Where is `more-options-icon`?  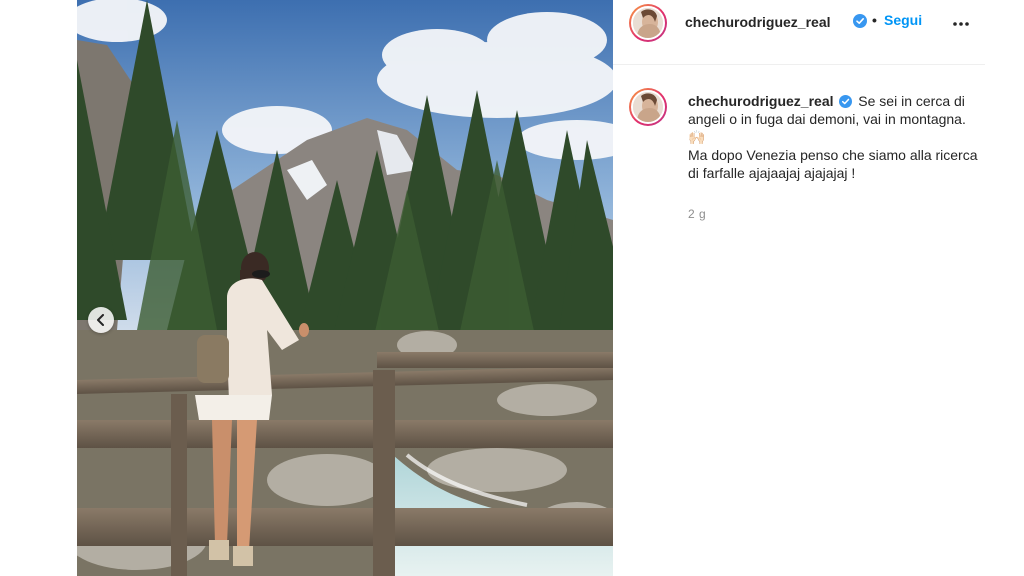 more-options-icon is located at coordinates (961, 24).